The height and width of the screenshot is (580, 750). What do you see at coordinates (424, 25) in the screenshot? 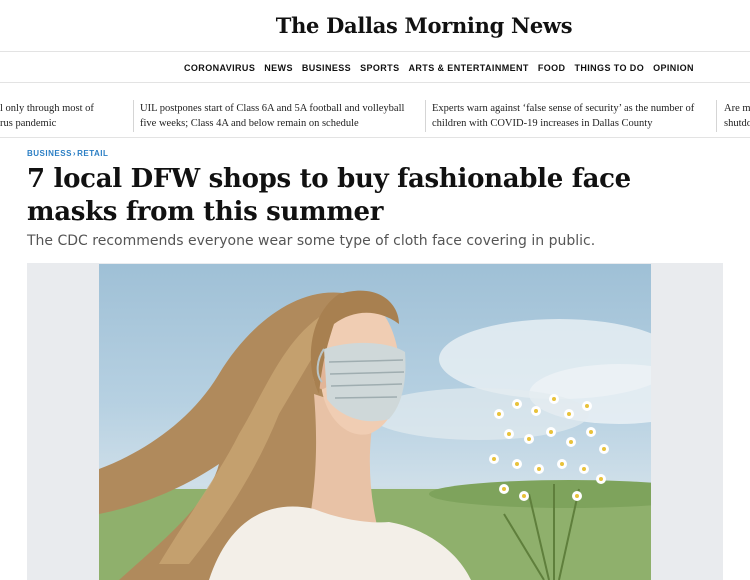
I see `site-logo: The Dallas Morning News` at bounding box center [424, 25].